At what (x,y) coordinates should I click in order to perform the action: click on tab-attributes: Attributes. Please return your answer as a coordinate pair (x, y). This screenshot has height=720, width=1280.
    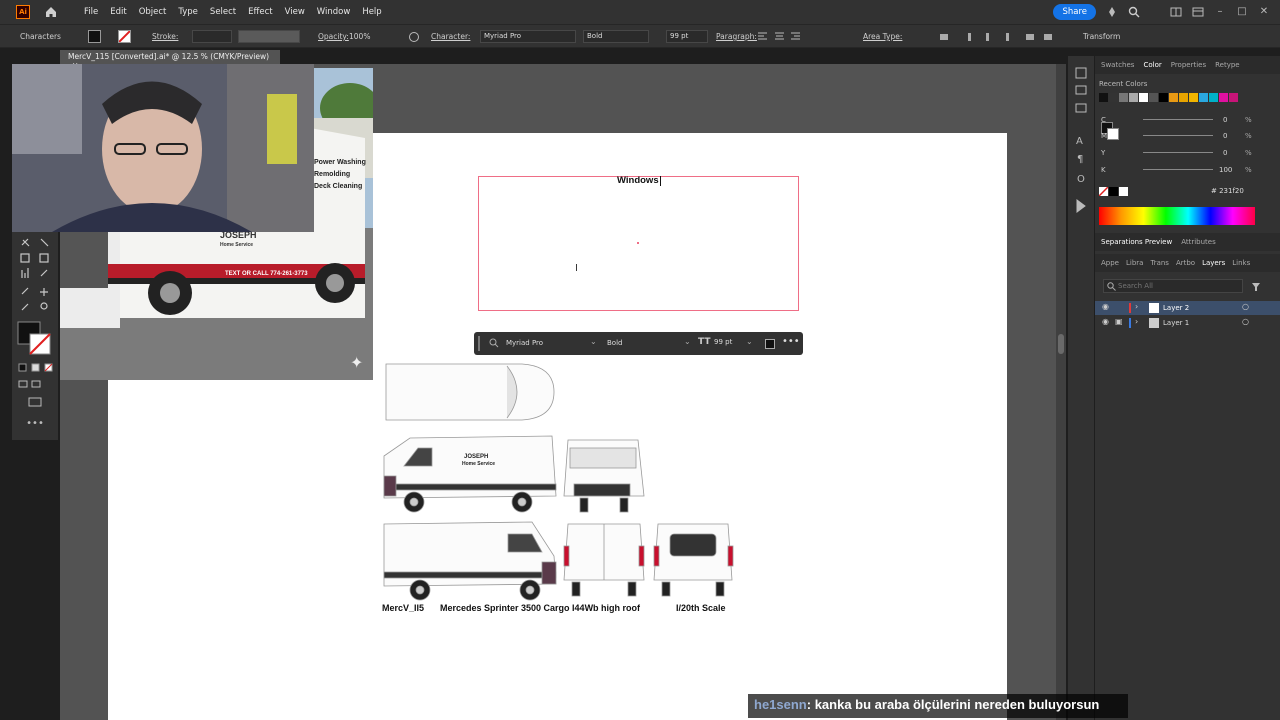
    Looking at the image, I should click on (1198, 242).